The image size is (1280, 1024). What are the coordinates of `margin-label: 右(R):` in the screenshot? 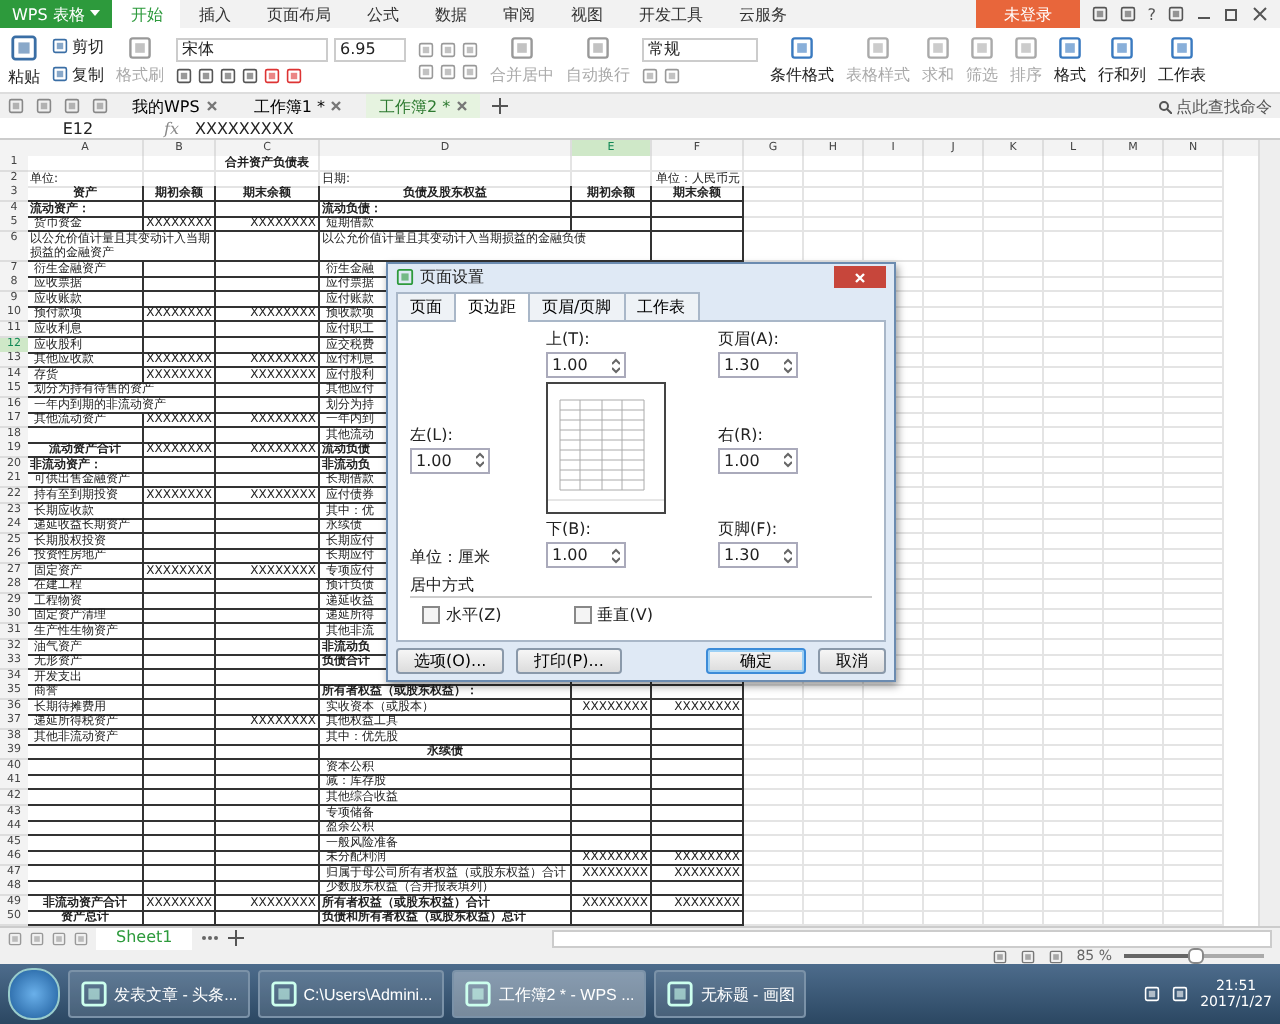 It's located at (741, 434).